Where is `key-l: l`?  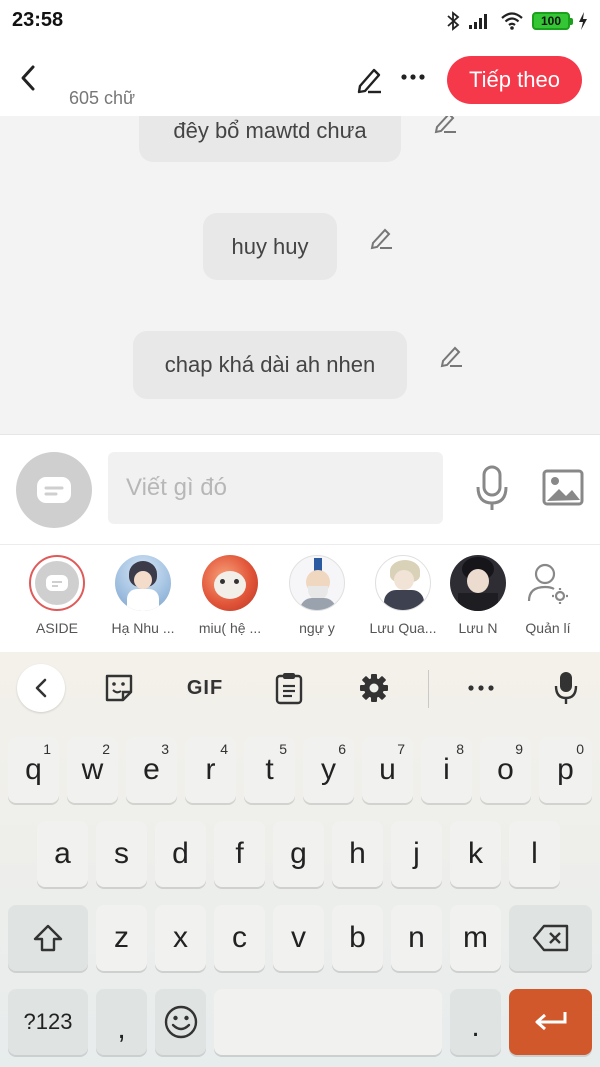 key-l: l is located at coordinates (534, 854).